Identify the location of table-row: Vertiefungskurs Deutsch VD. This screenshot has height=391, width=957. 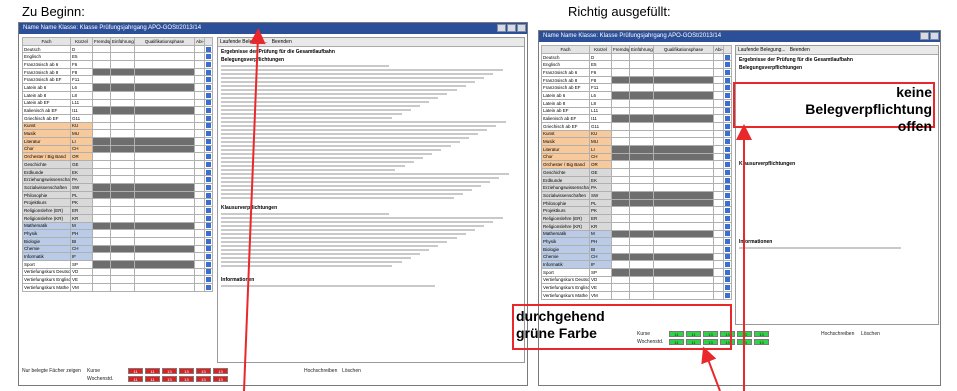
(636, 280).